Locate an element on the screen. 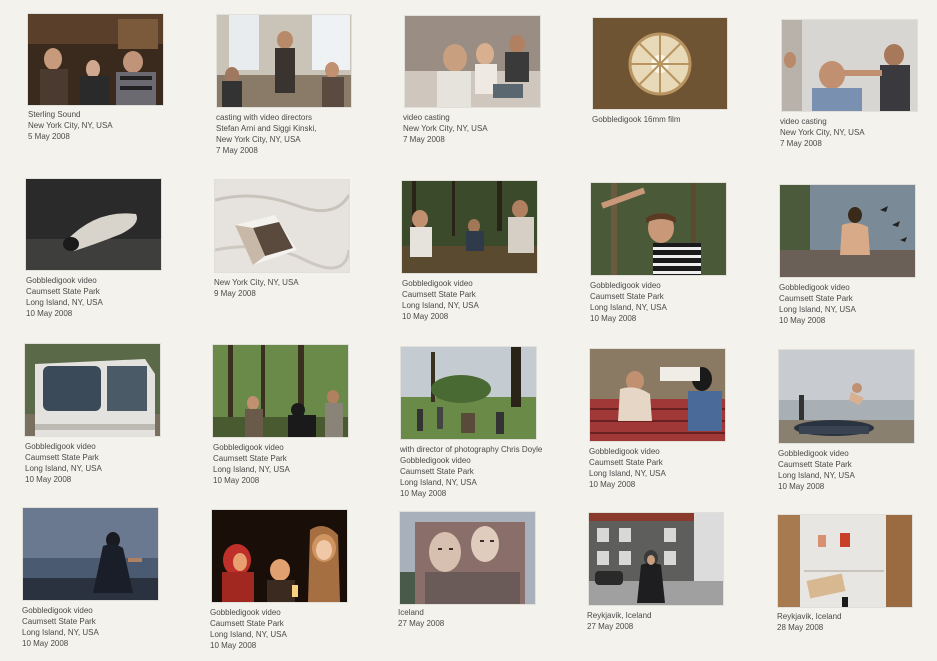 The image size is (937, 661). photo-striped-shirt is located at coordinates (658, 229).